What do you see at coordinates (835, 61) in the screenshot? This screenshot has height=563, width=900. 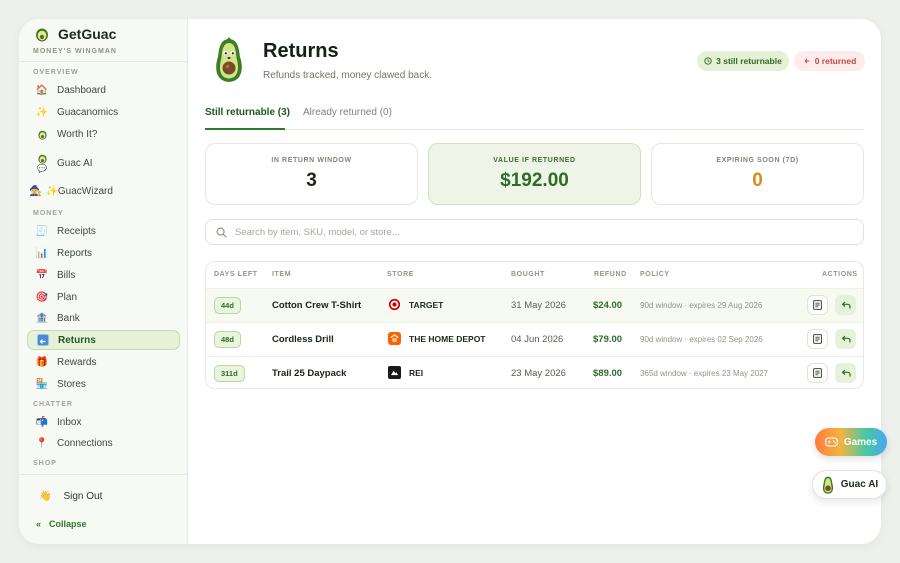 I see `returned-count-label: 0 returned` at bounding box center [835, 61].